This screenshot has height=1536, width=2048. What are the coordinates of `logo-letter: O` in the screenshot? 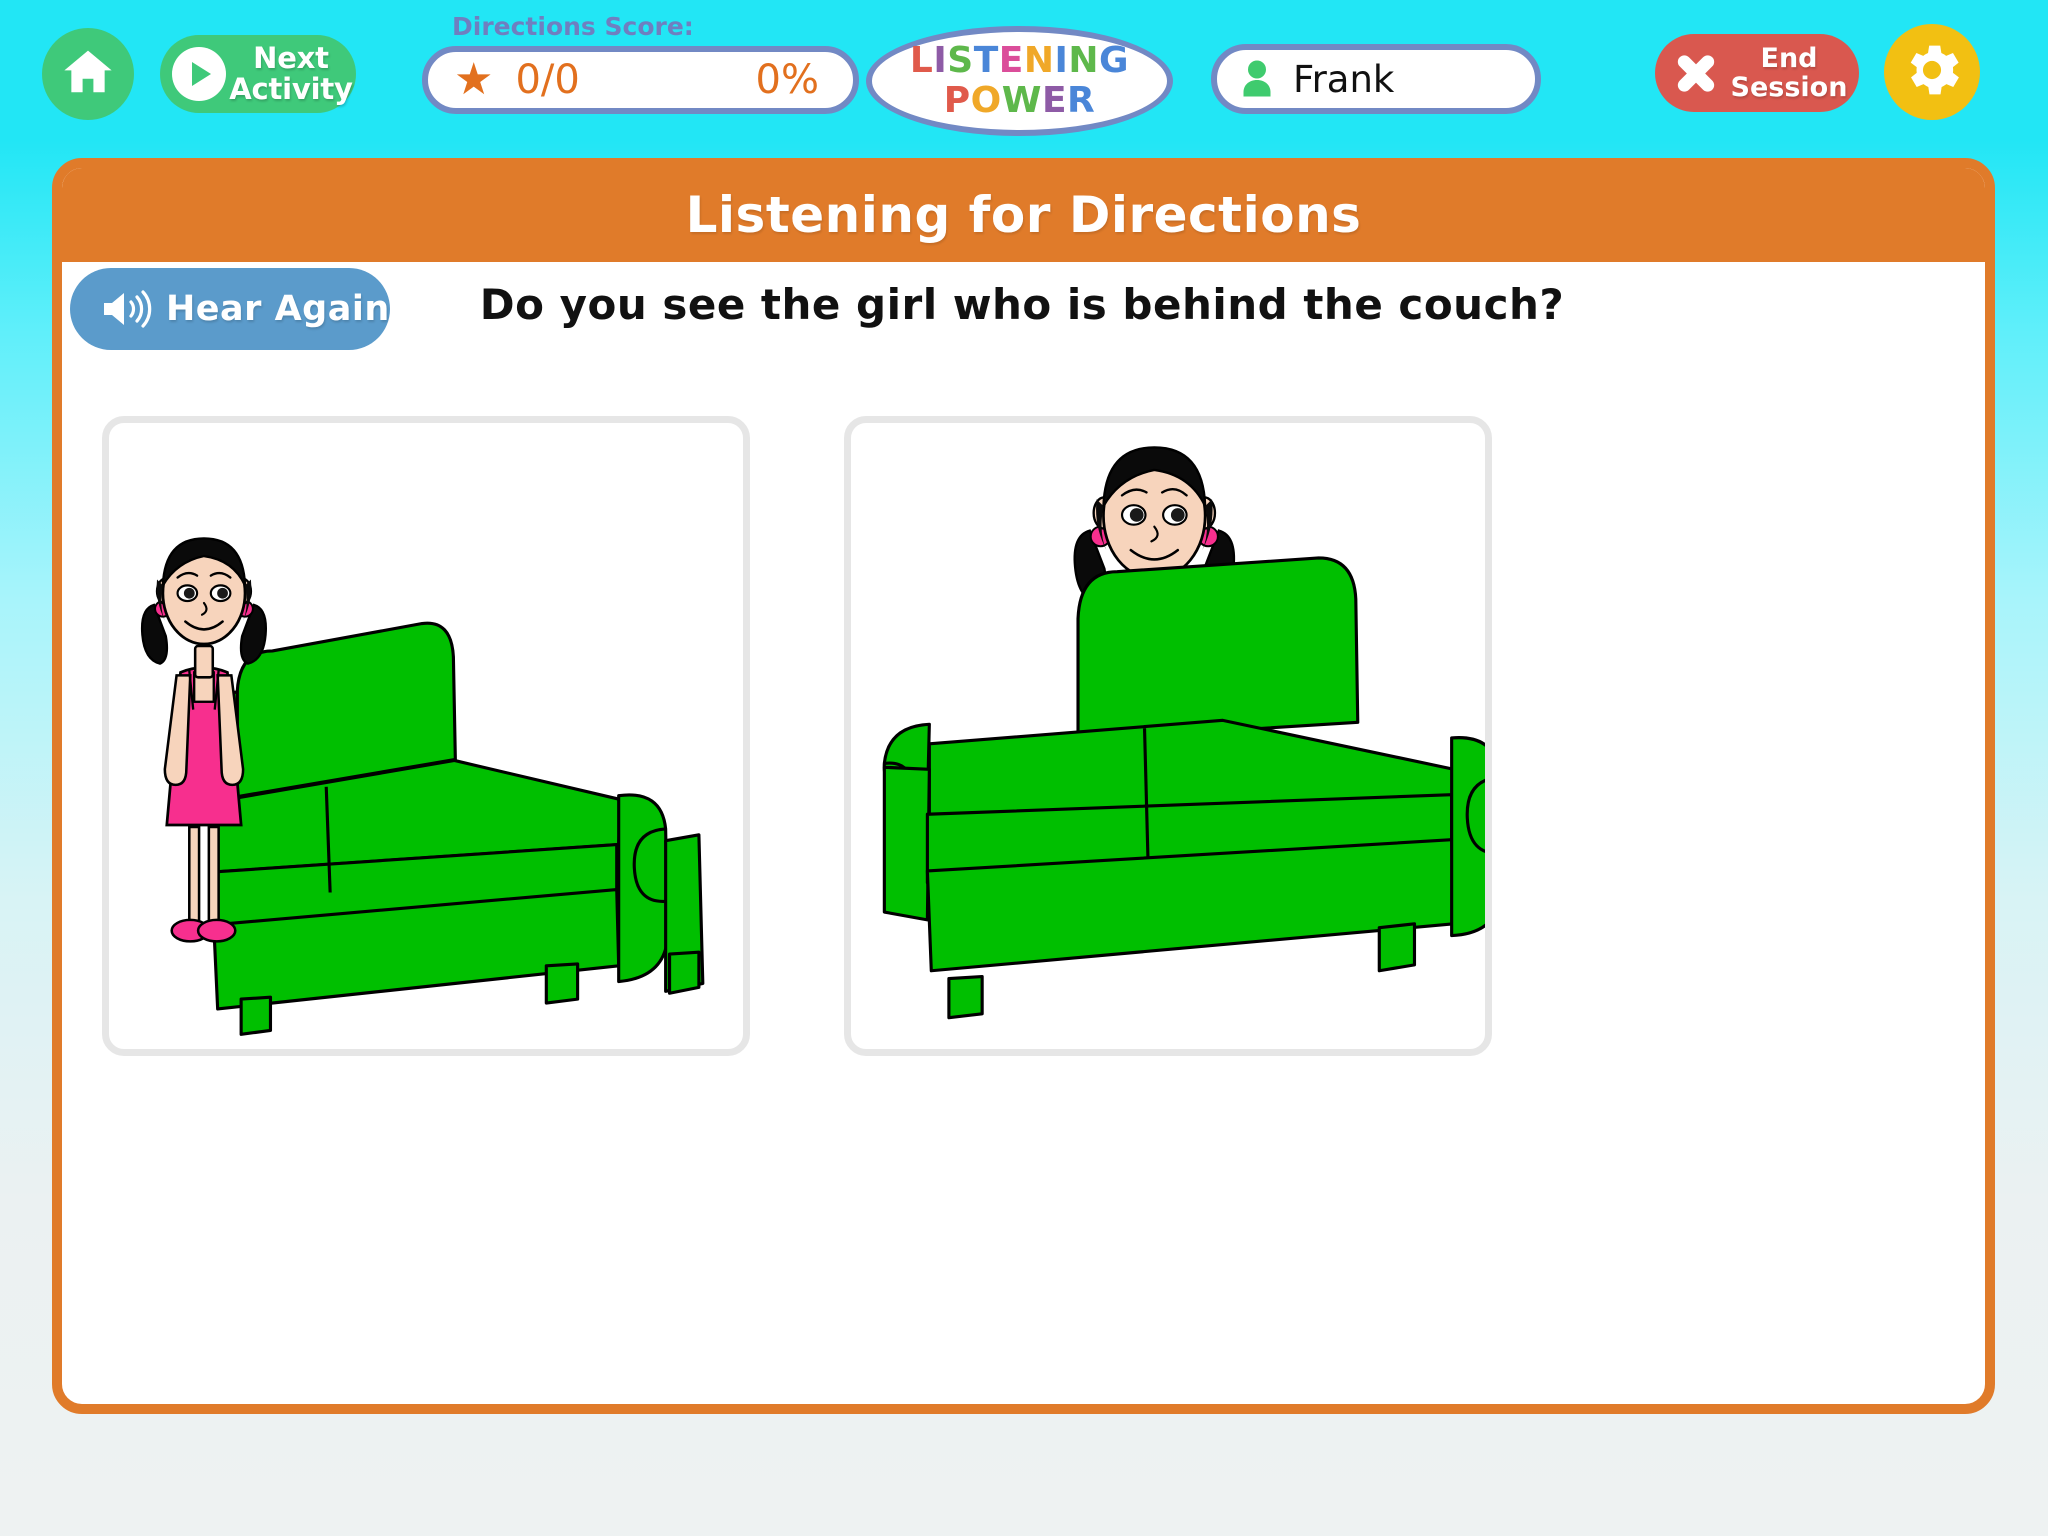 It's located at (986, 100).